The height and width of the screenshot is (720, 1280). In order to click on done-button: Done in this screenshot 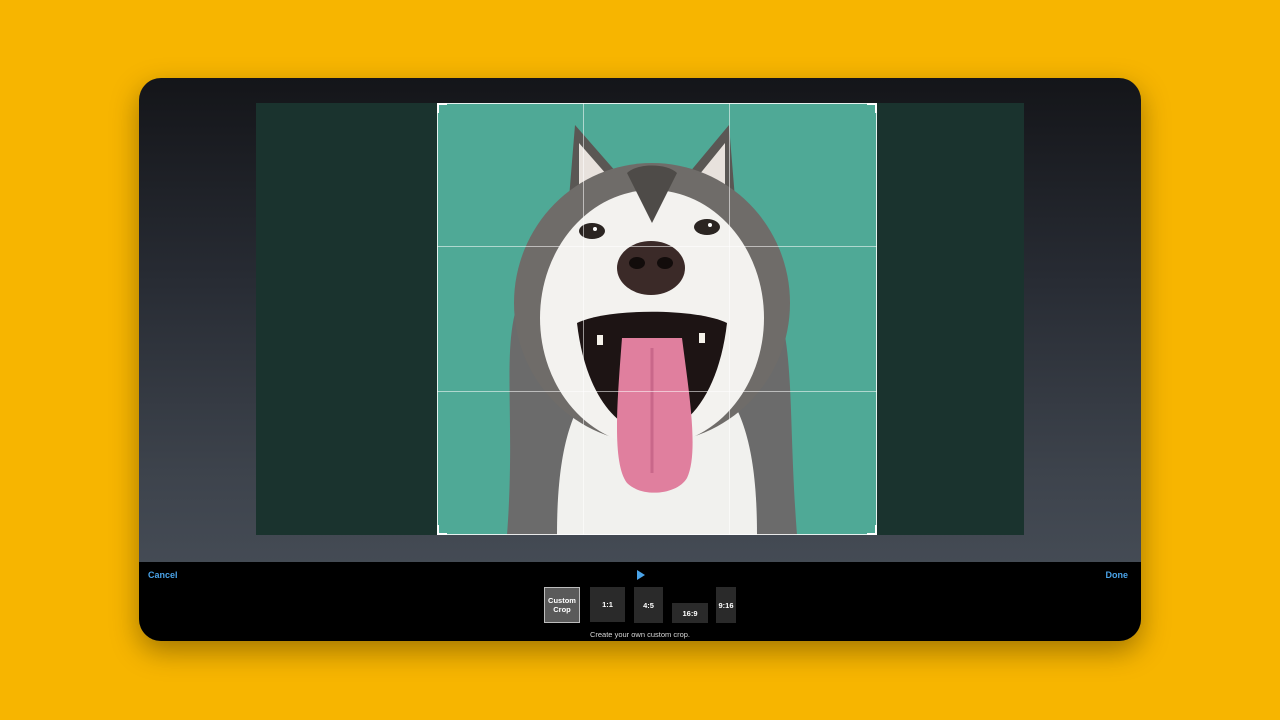, I will do `click(1117, 575)`.